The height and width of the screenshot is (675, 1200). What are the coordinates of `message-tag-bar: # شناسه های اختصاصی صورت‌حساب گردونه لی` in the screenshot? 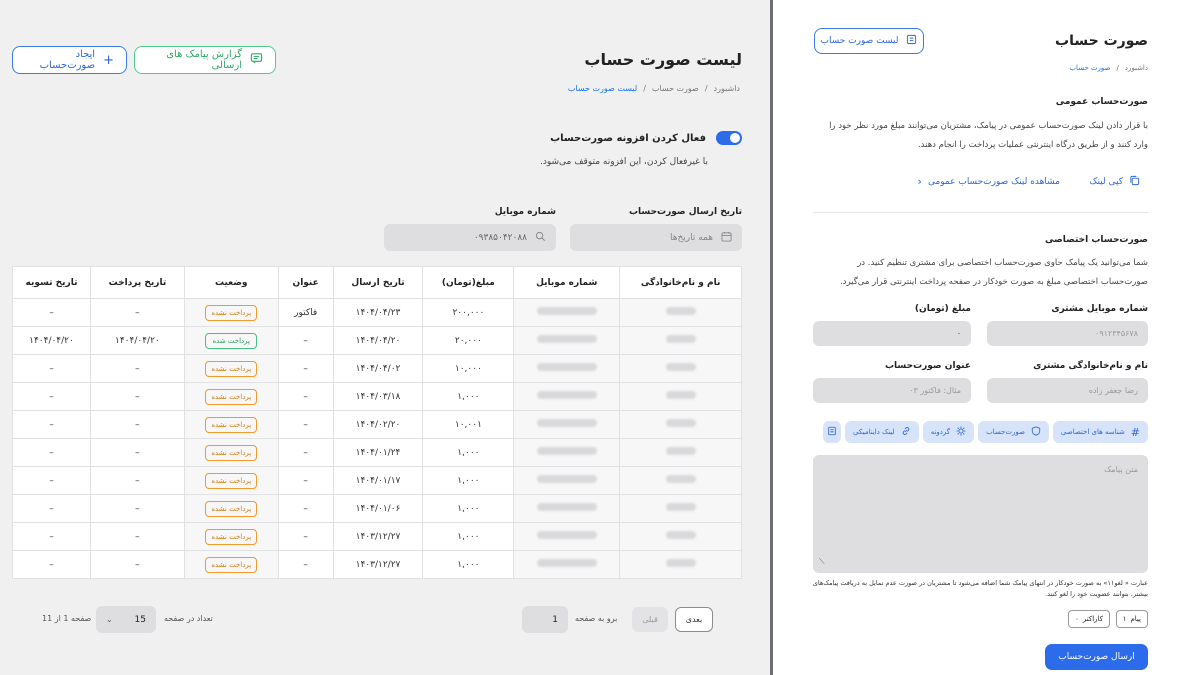 It's located at (980, 432).